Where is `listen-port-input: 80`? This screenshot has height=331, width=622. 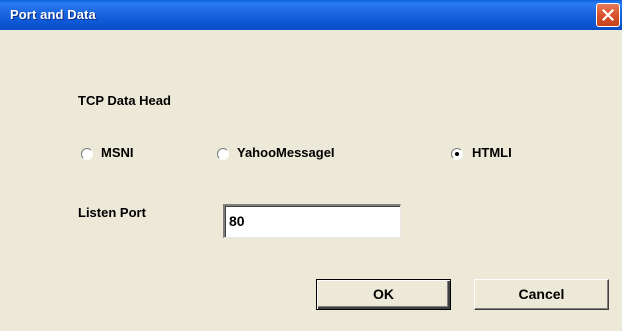 listen-port-input: 80 is located at coordinates (312, 221).